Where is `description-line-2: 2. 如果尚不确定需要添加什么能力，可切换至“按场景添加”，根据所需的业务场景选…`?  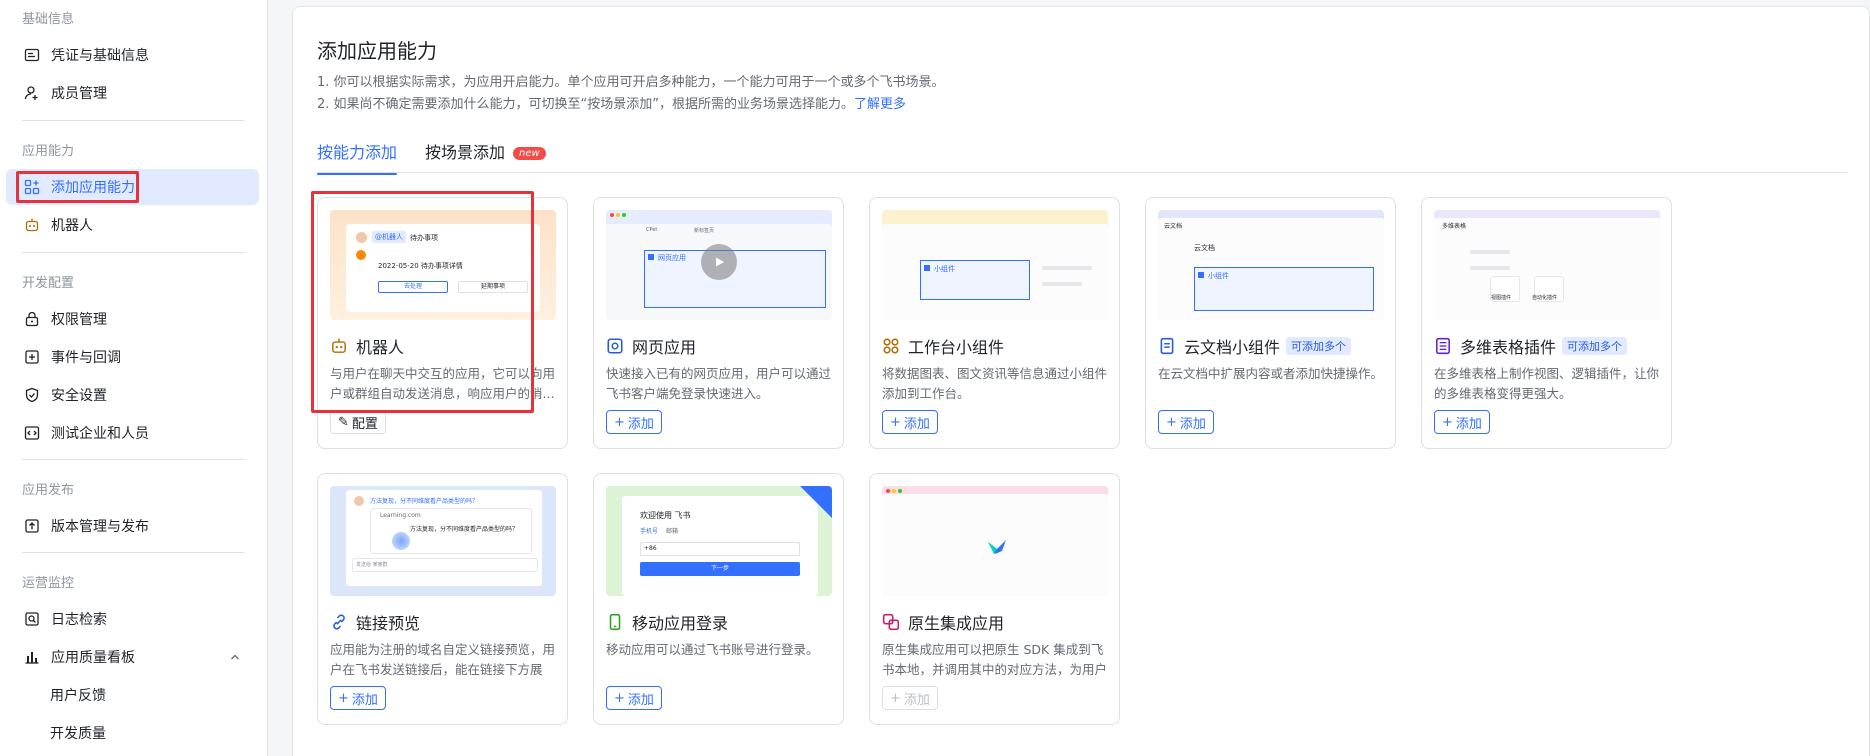
description-line-2: 2. 如果尚不确定需要添加什么能力，可切换至“按场景添加”，根据所需的业务场景选… is located at coordinates (611, 102).